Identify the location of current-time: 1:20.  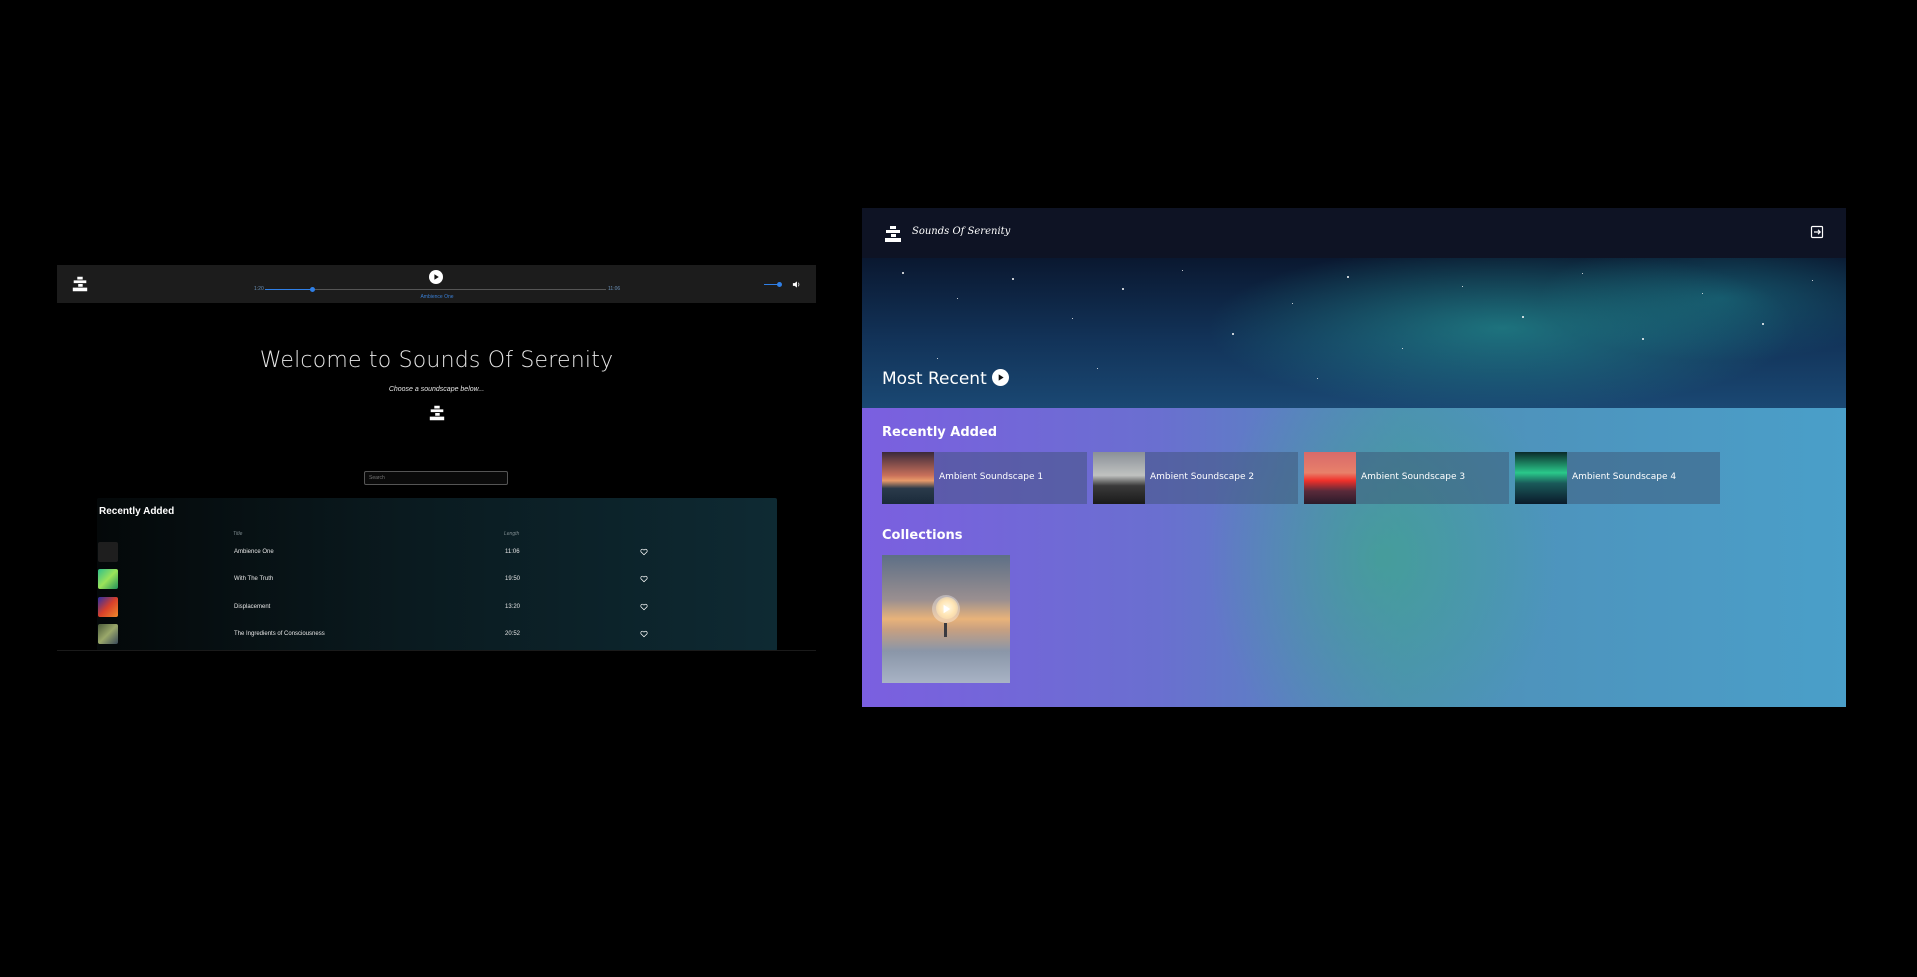
(259, 289).